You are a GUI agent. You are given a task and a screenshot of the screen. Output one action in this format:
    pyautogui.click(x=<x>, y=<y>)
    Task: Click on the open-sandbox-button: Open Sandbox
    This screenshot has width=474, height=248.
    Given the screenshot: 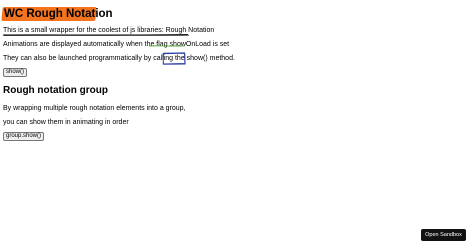 What is the action you would take?
    pyautogui.click(x=443, y=235)
    